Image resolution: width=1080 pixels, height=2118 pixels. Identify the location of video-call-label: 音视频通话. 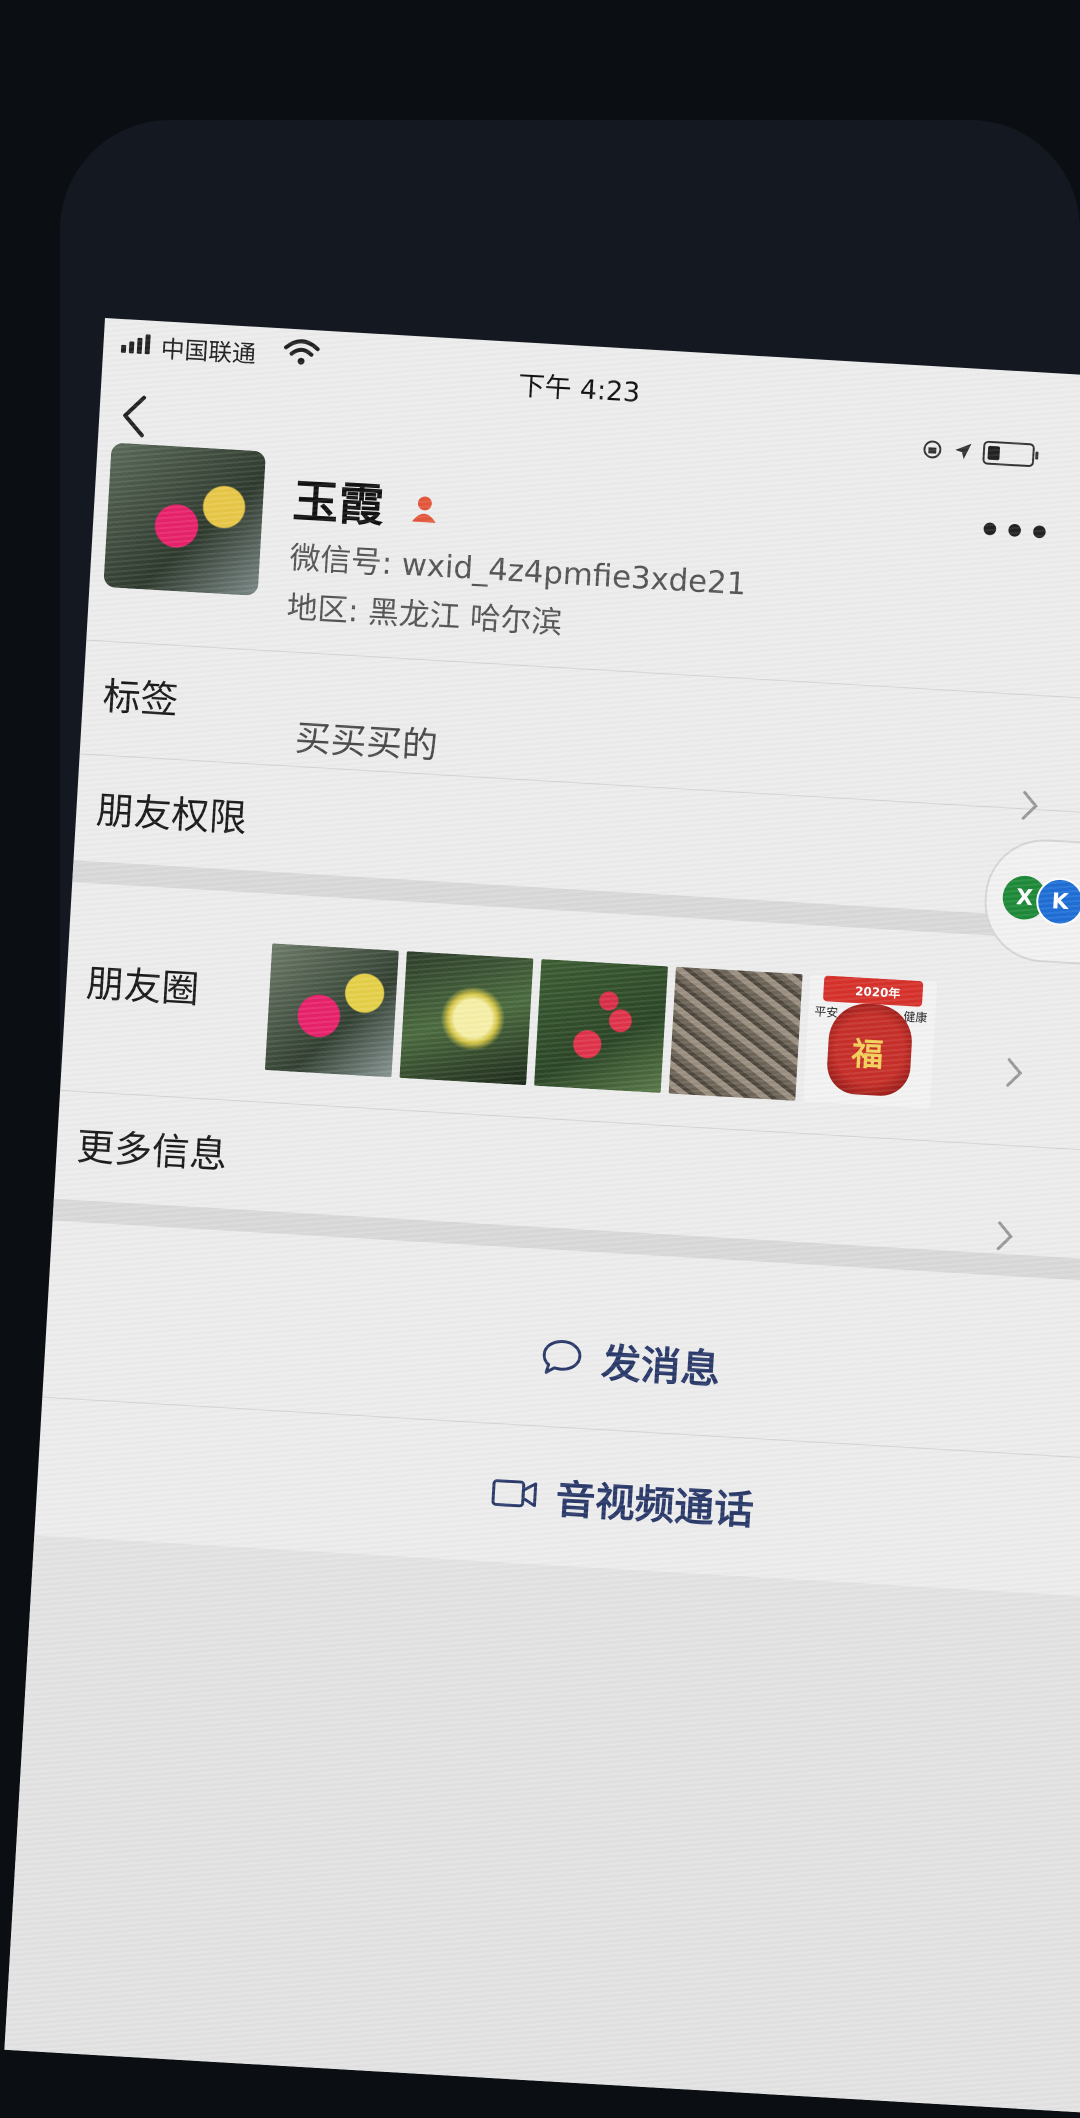
(654, 1506).